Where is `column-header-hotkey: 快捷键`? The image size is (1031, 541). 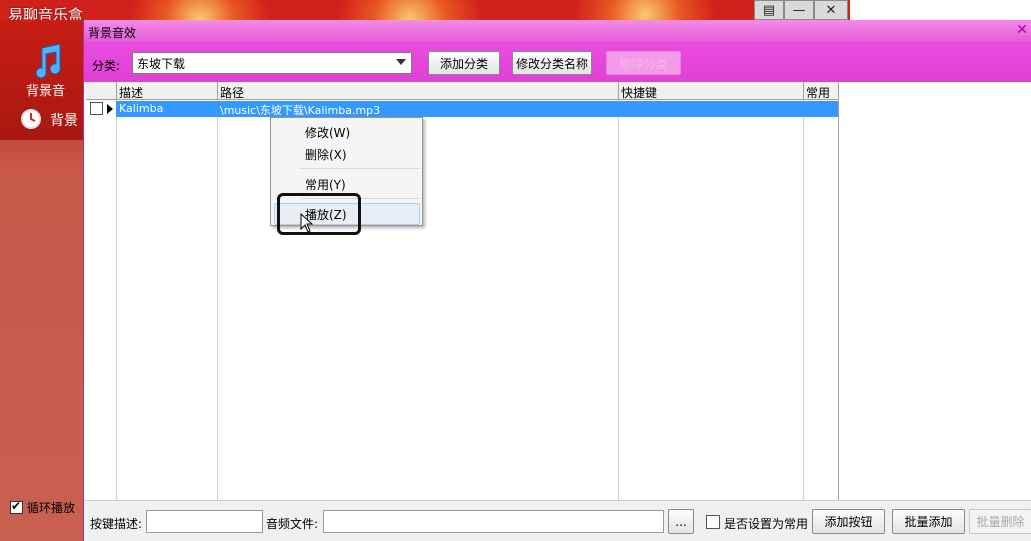
column-header-hotkey: 快捷键 is located at coordinates (711, 91).